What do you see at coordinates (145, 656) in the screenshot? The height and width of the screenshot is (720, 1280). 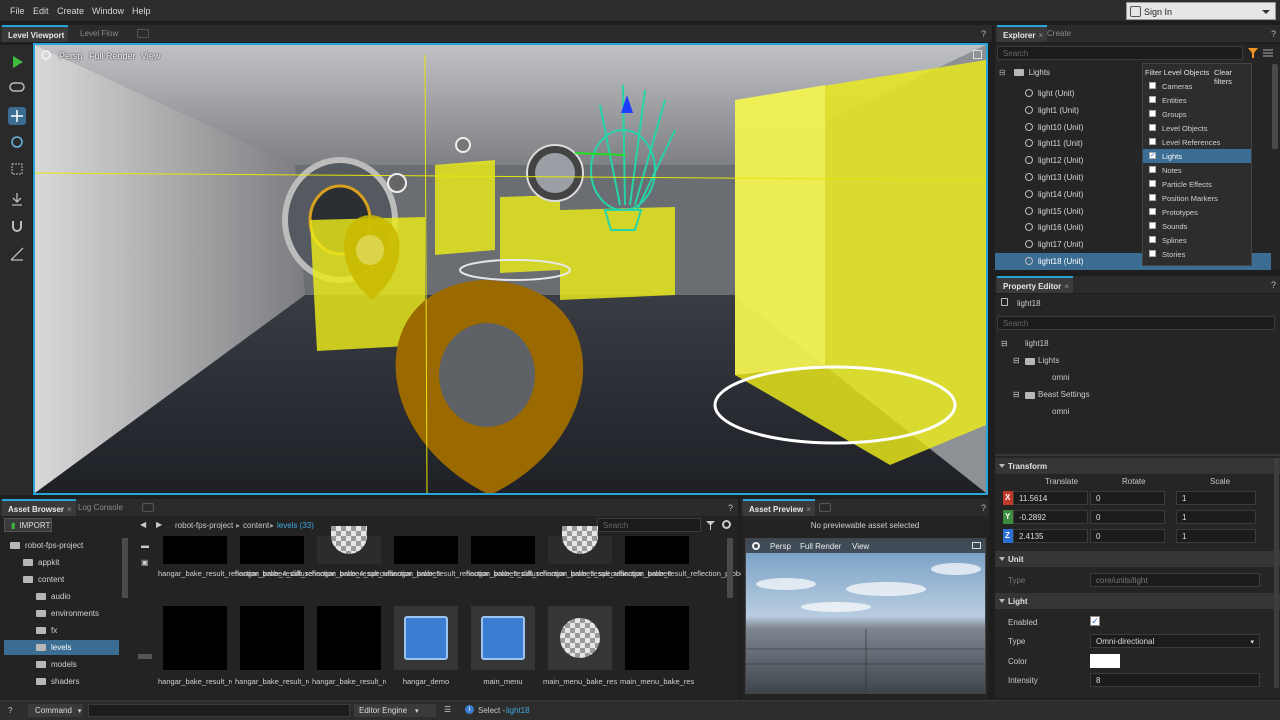 I see `thumbnail-size-slider` at bounding box center [145, 656].